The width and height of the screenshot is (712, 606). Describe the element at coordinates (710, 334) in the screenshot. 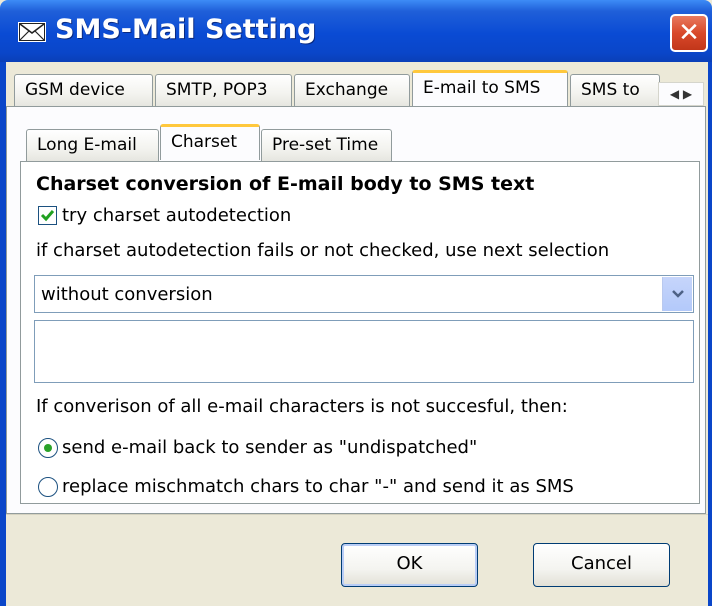

I see `window-border-right` at that location.